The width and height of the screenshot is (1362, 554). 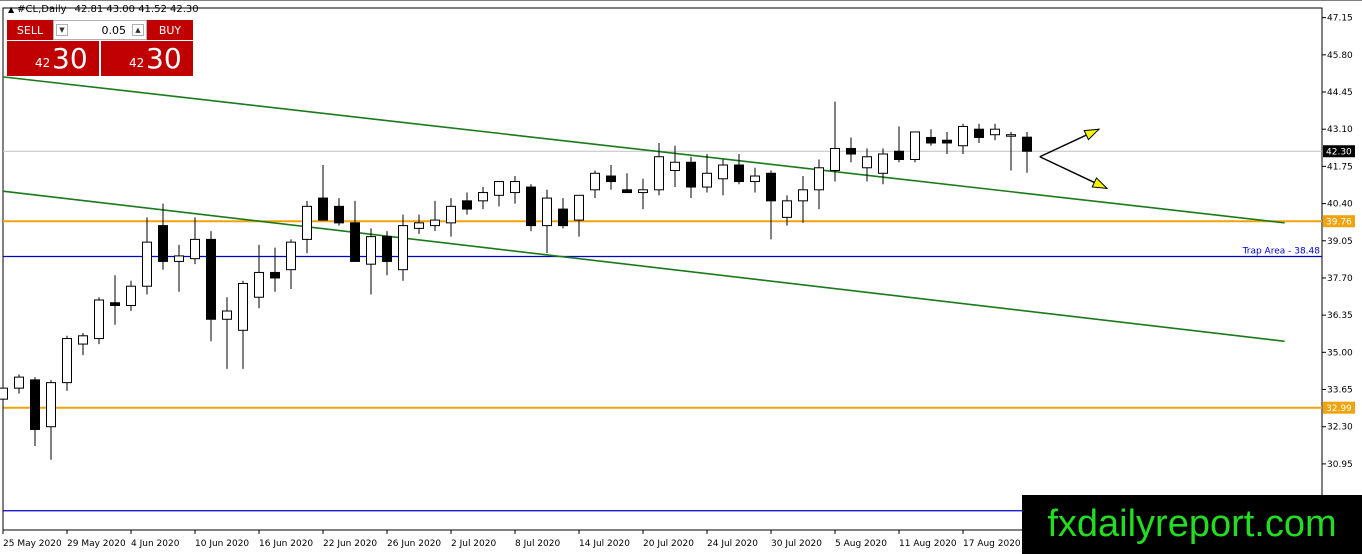 I want to click on sell-price-small: 42, so click(x=43, y=63).